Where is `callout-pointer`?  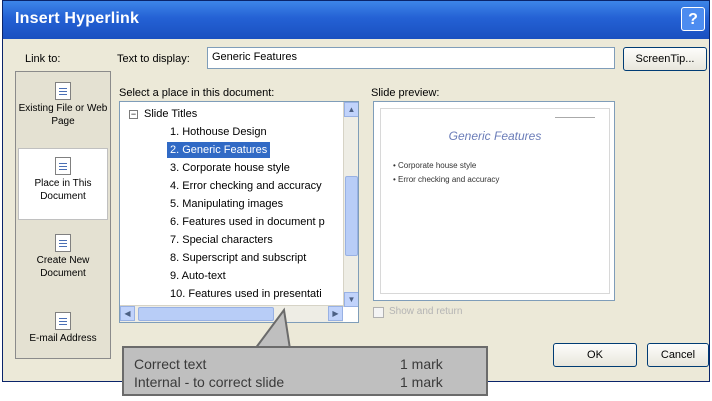
callout-pointer is located at coordinates (272, 328).